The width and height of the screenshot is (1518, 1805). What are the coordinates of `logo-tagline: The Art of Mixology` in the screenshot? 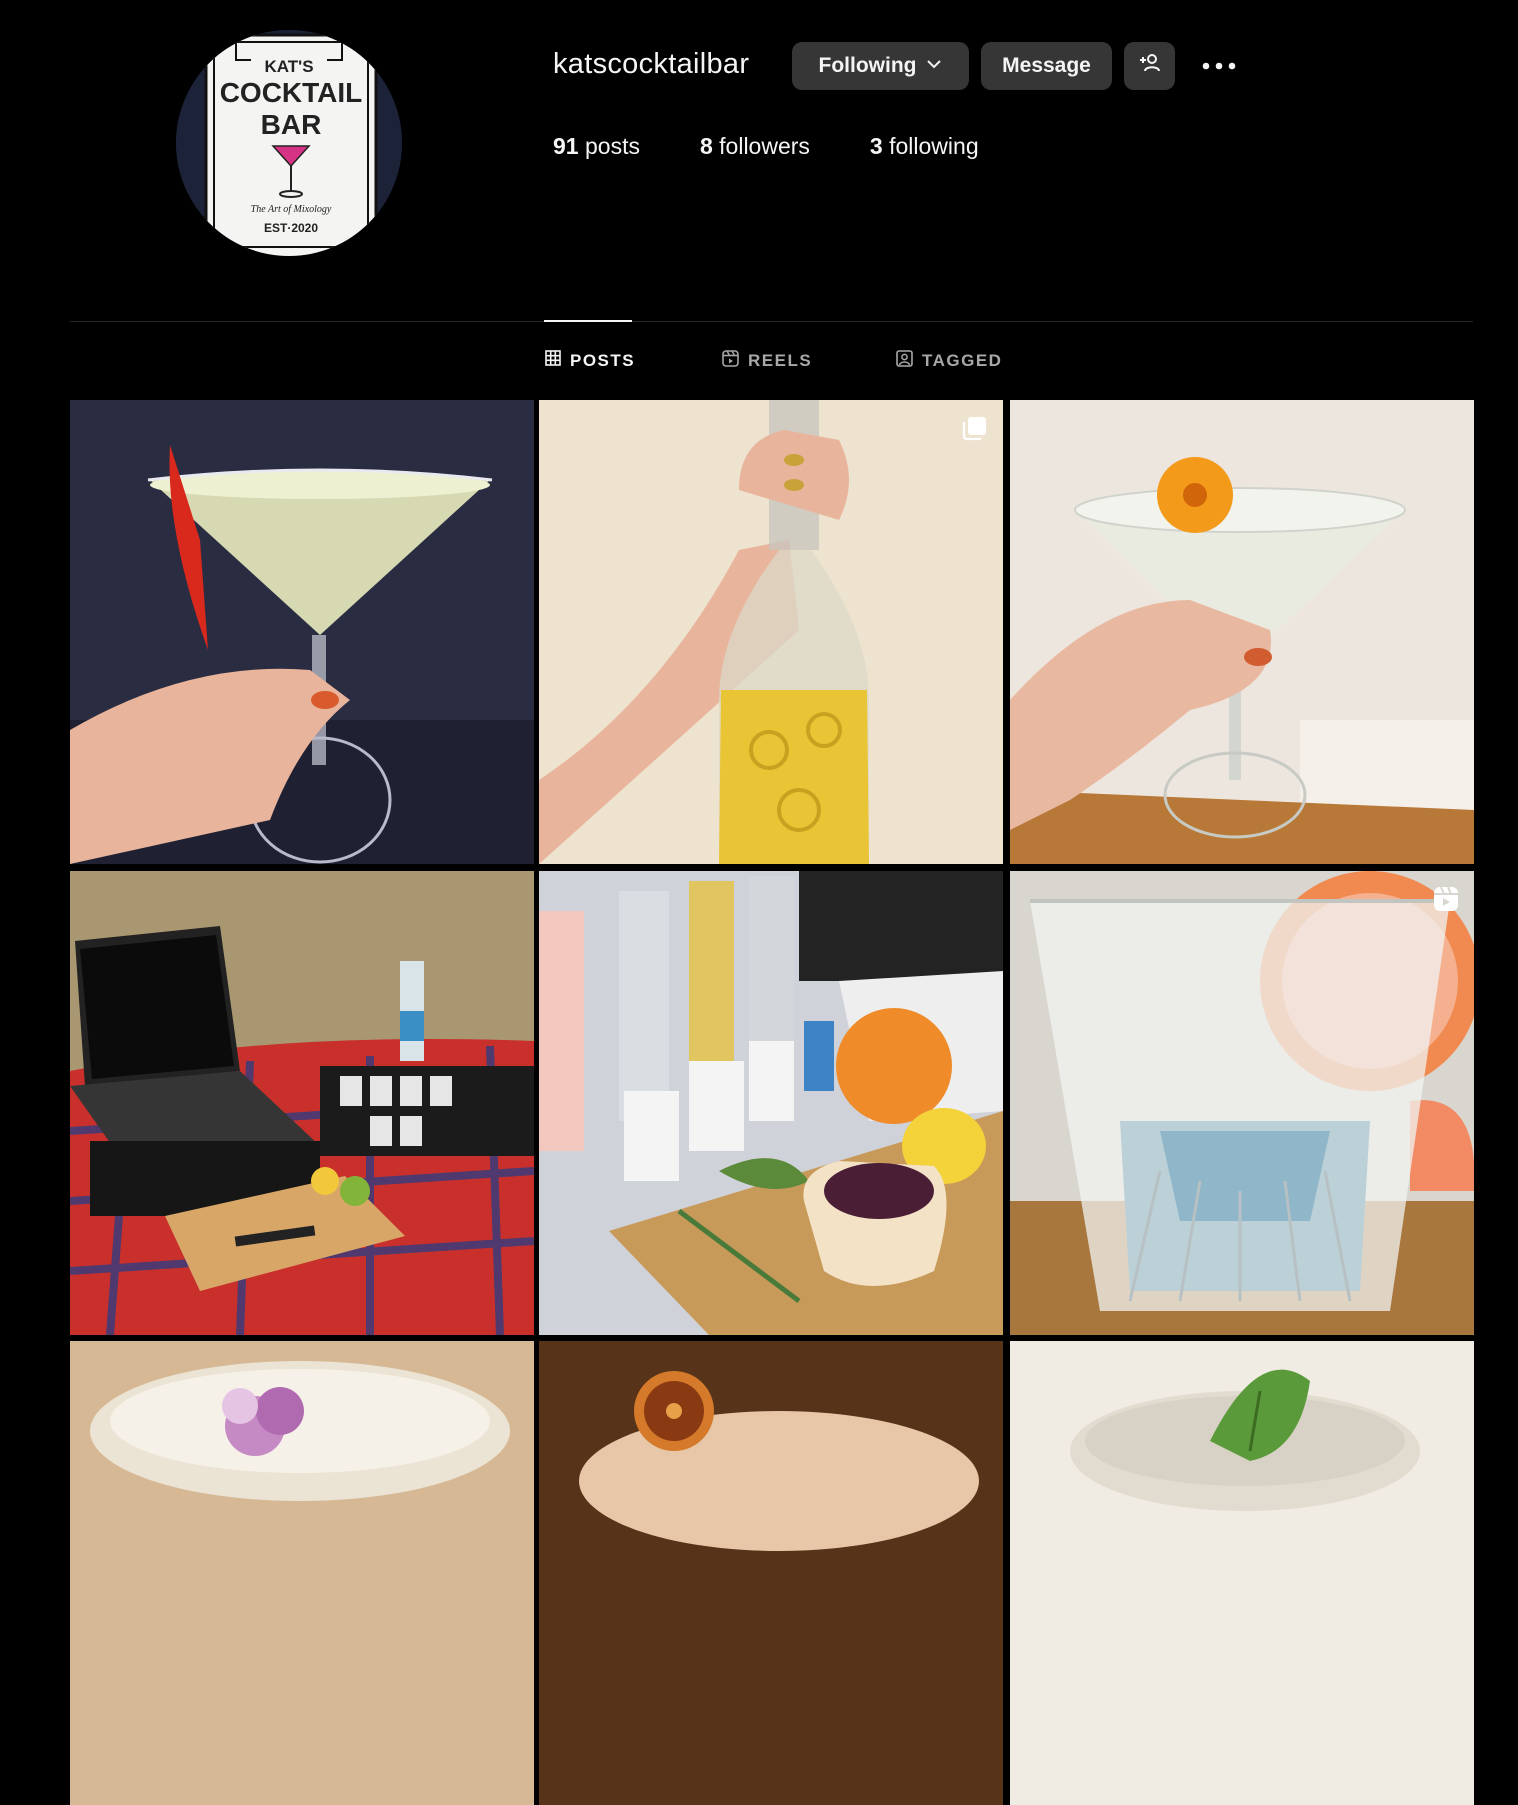 It's located at (291, 209).